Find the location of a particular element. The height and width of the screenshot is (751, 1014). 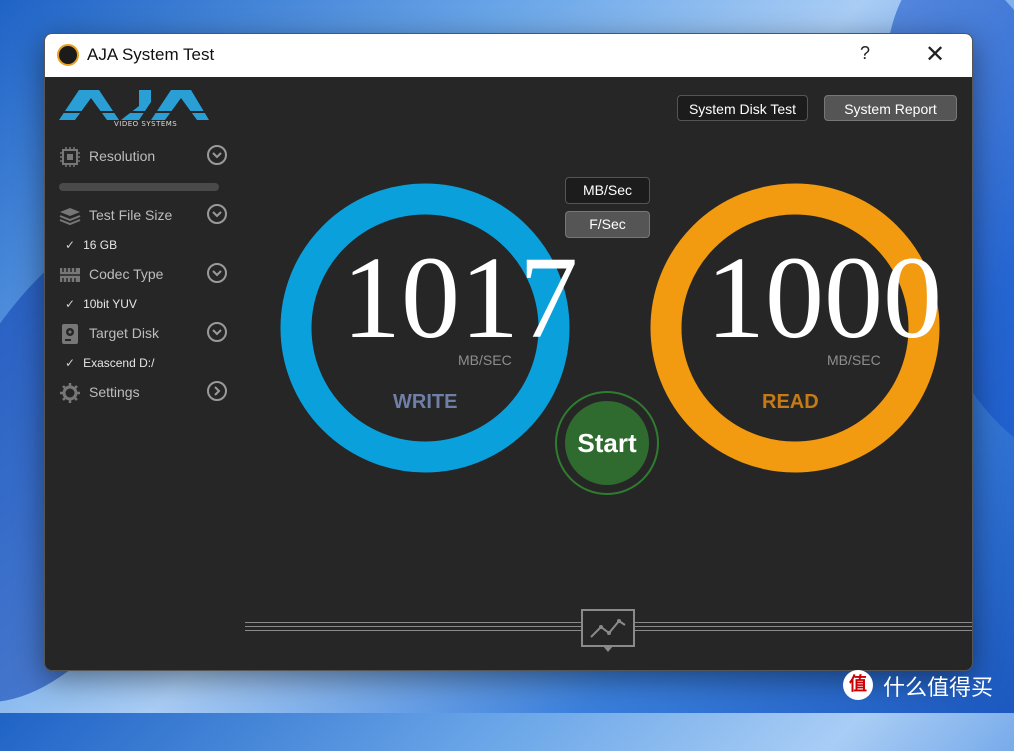

sidebar-label-file-size: Test File Size is located at coordinates (131, 215).